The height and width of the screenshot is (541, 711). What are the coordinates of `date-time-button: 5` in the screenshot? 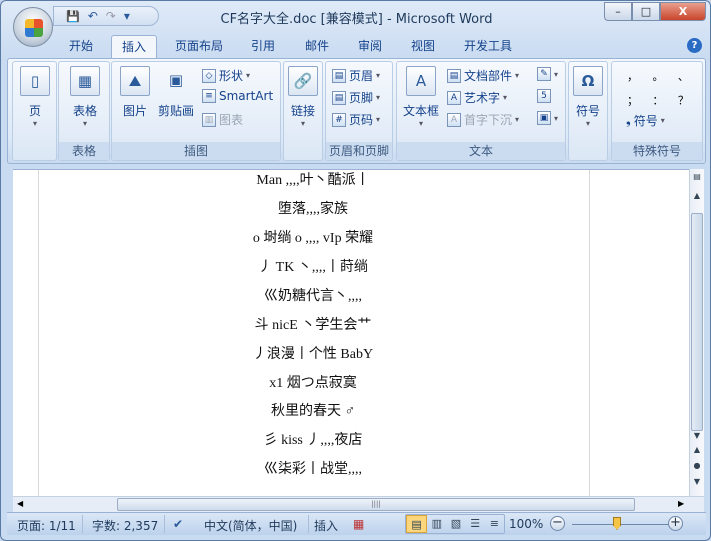 It's located at (544, 96).